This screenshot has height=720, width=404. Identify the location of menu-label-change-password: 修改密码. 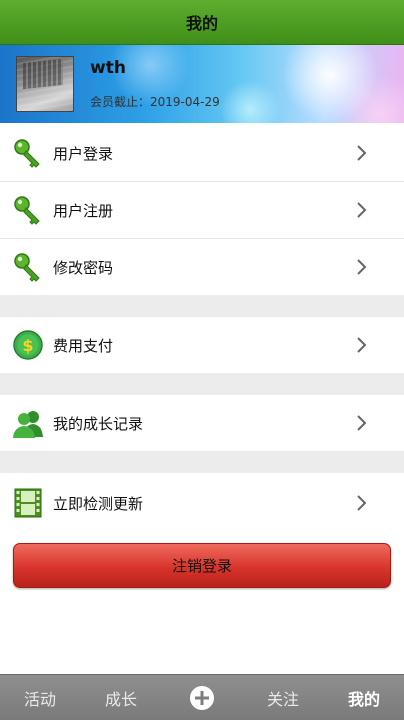
(83, 267).